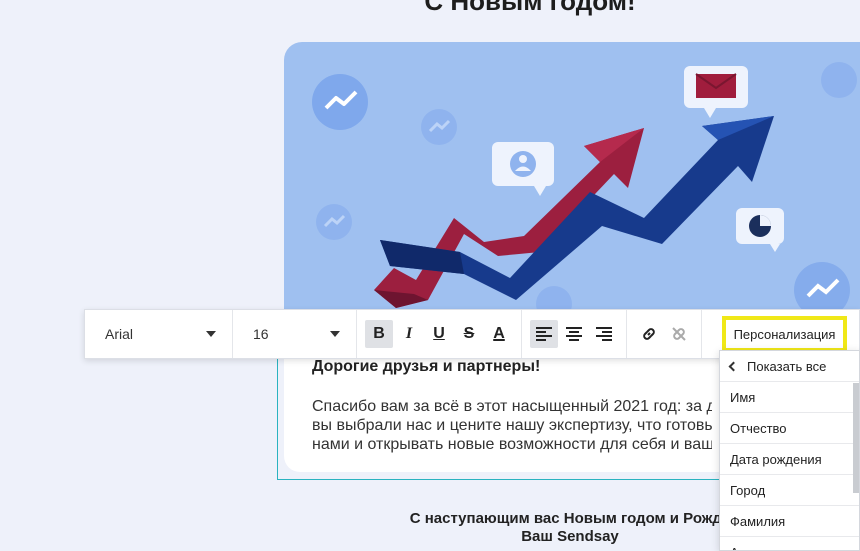  I want to click on link-icon, so click(649, 334).